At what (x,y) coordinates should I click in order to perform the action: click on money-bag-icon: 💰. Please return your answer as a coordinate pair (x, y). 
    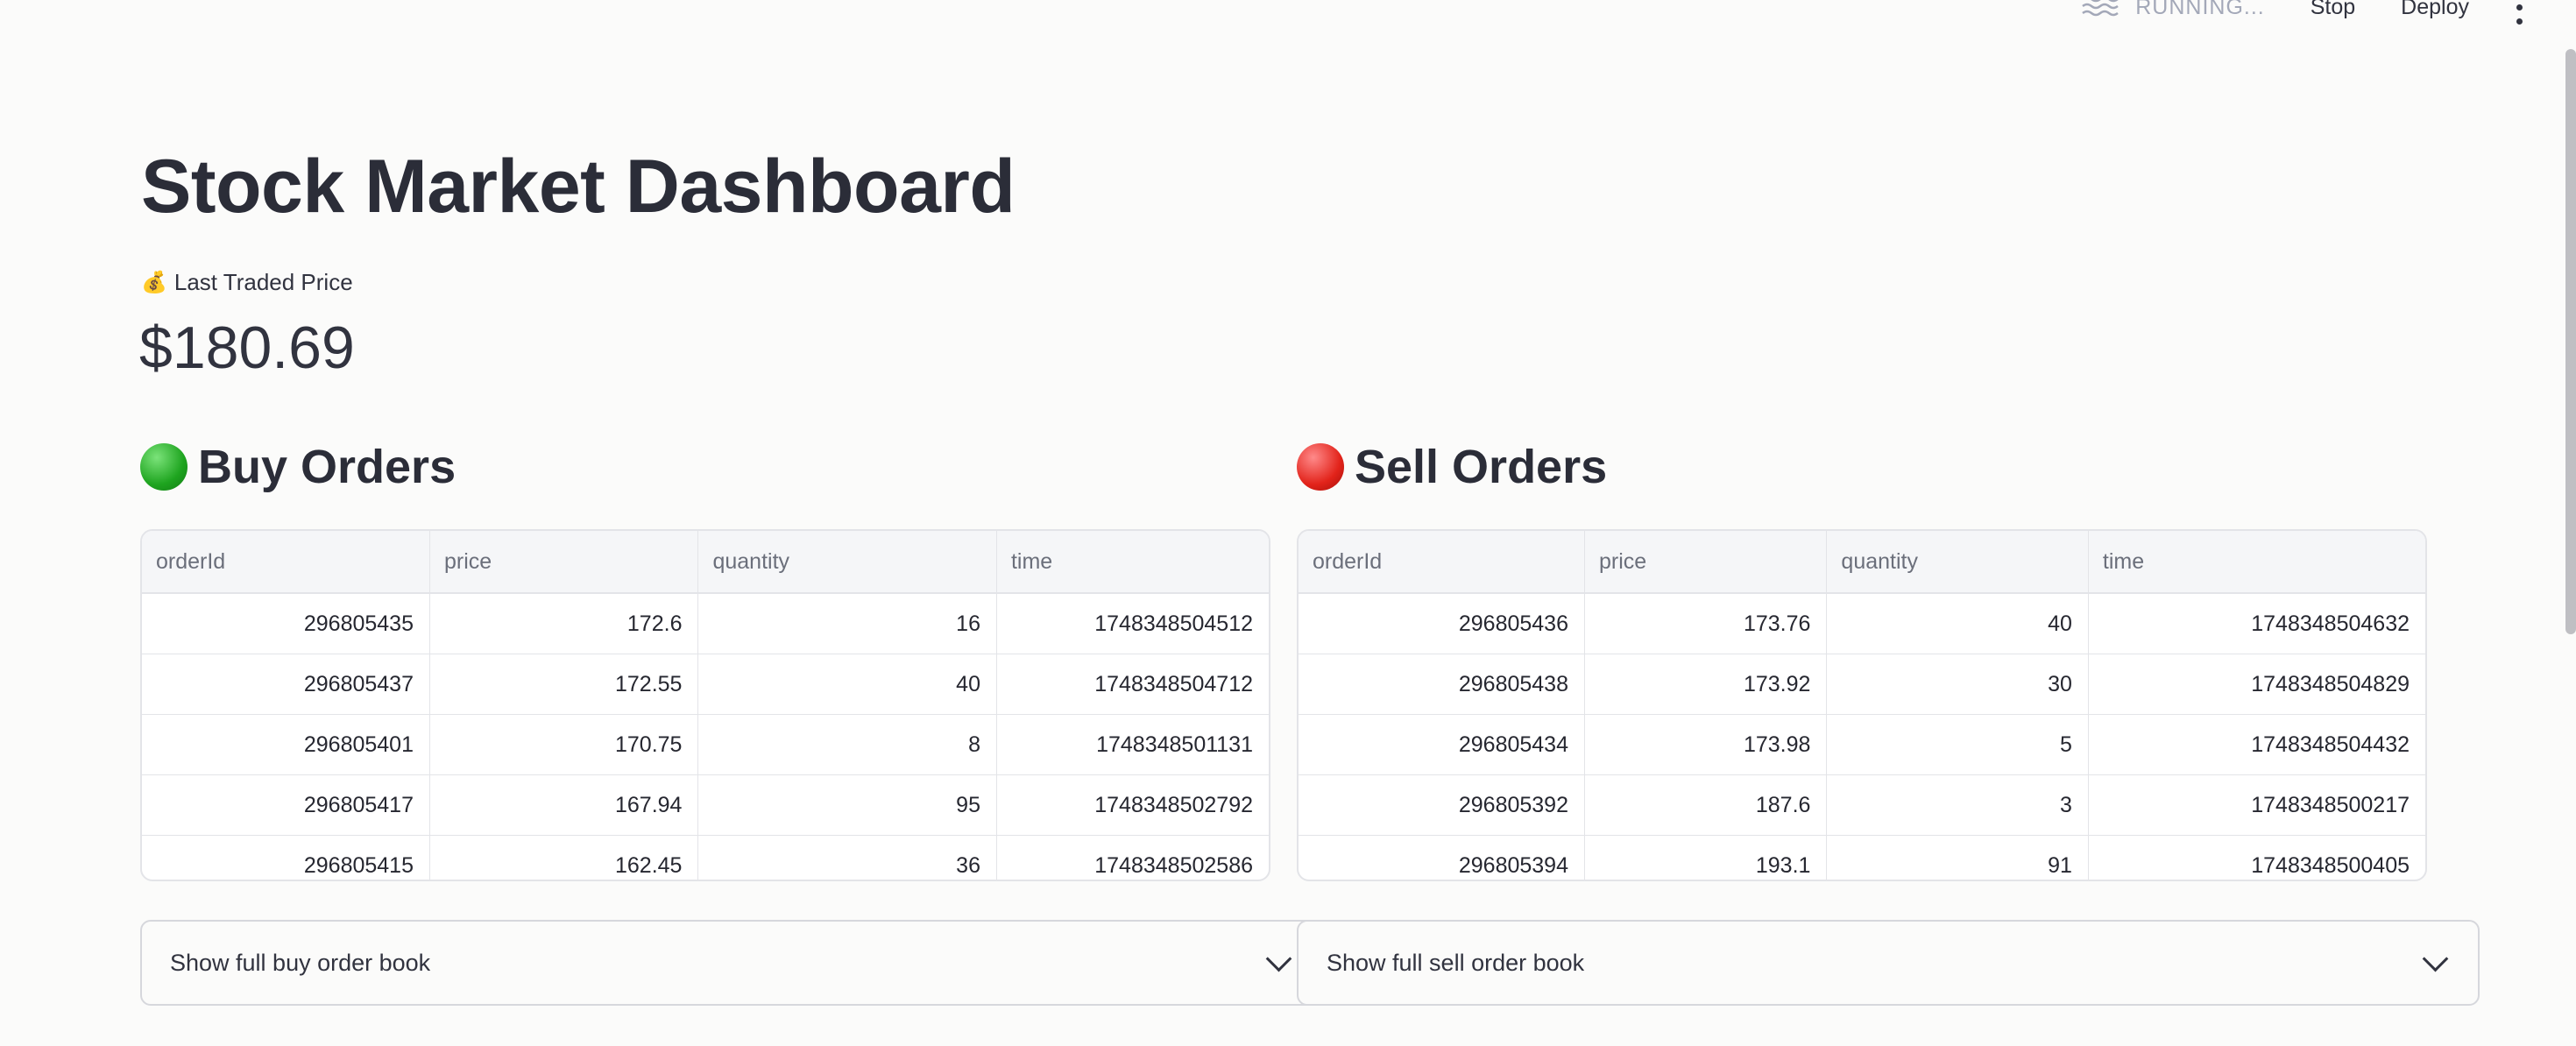
    Looking at the image, I should click on (154, 282).